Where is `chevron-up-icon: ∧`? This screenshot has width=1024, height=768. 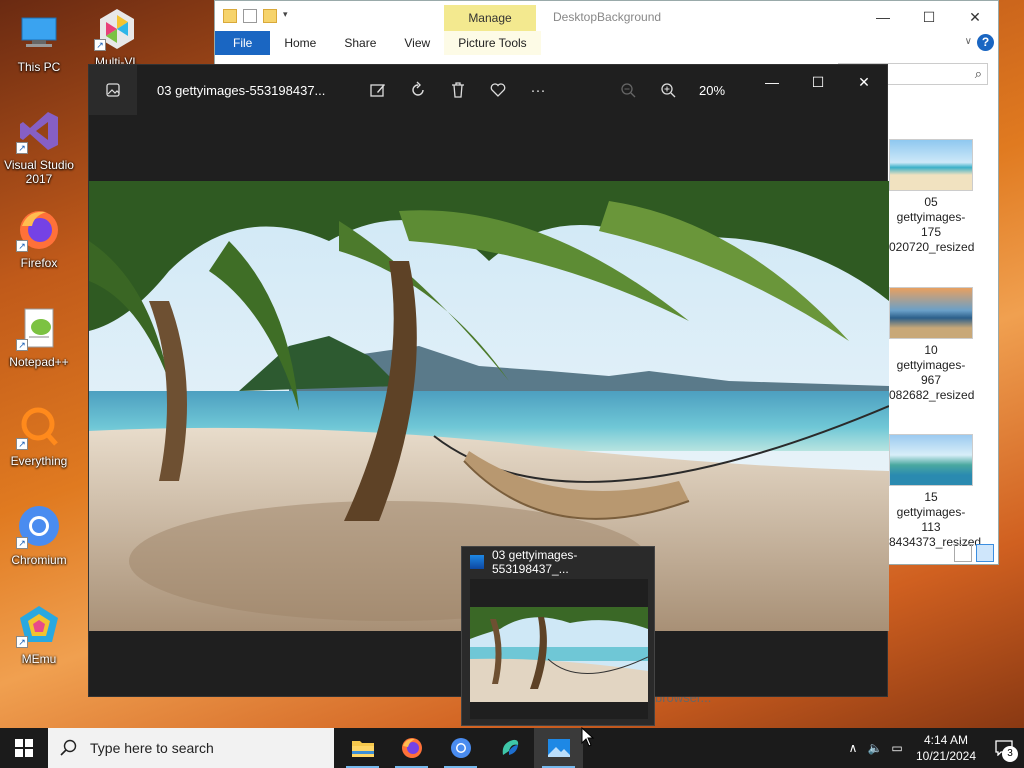
chevron-up-icon: ∧ is located at coordinates (853, 748).